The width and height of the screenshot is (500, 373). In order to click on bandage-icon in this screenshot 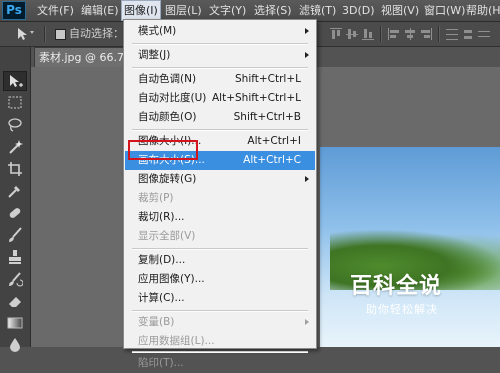, I will do `click(15, 213)`.